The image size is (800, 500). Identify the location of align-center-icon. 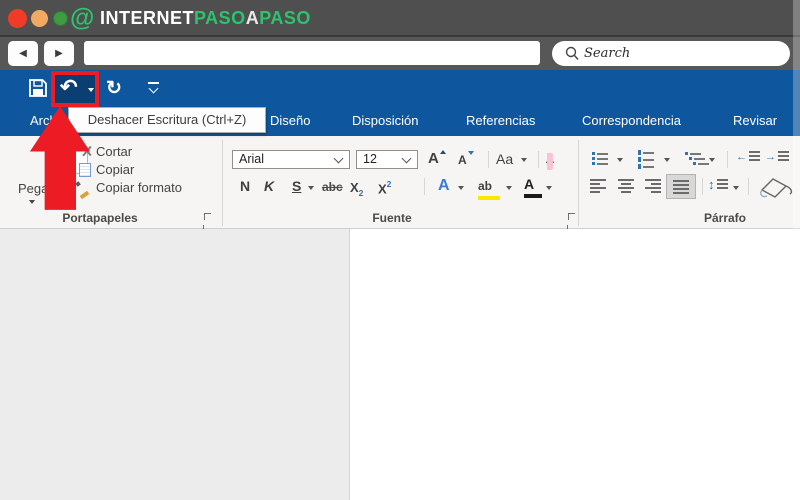
(626, 187).